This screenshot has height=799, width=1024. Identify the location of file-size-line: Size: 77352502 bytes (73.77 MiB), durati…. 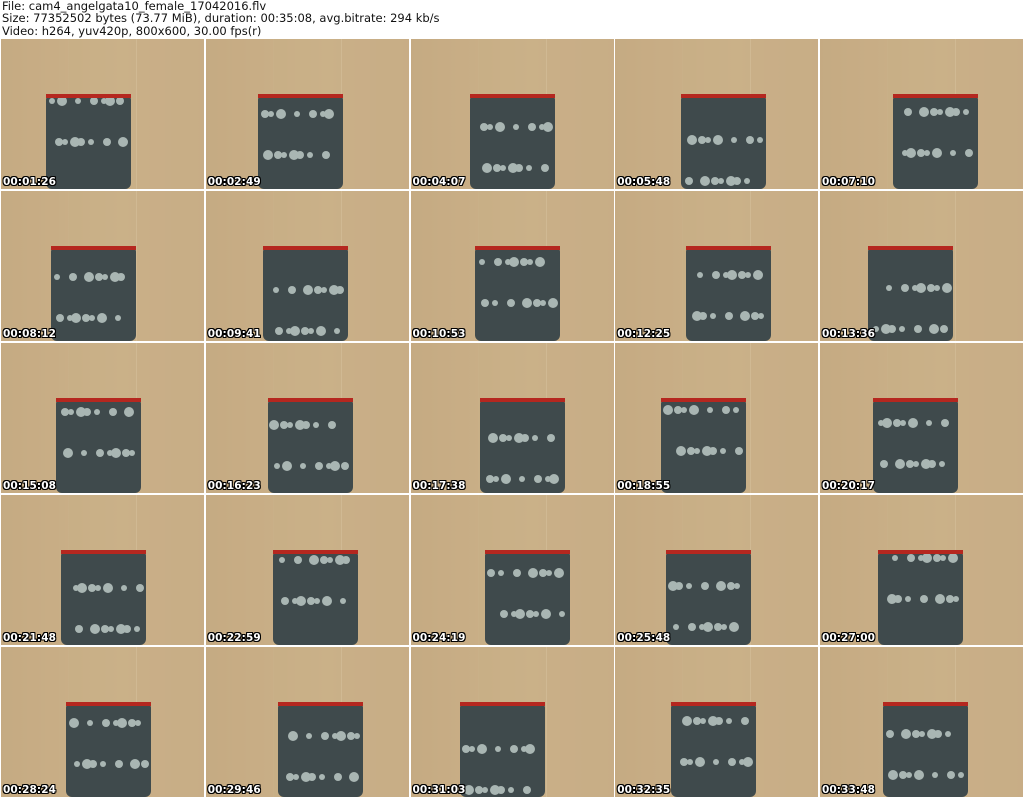
(221, 18).